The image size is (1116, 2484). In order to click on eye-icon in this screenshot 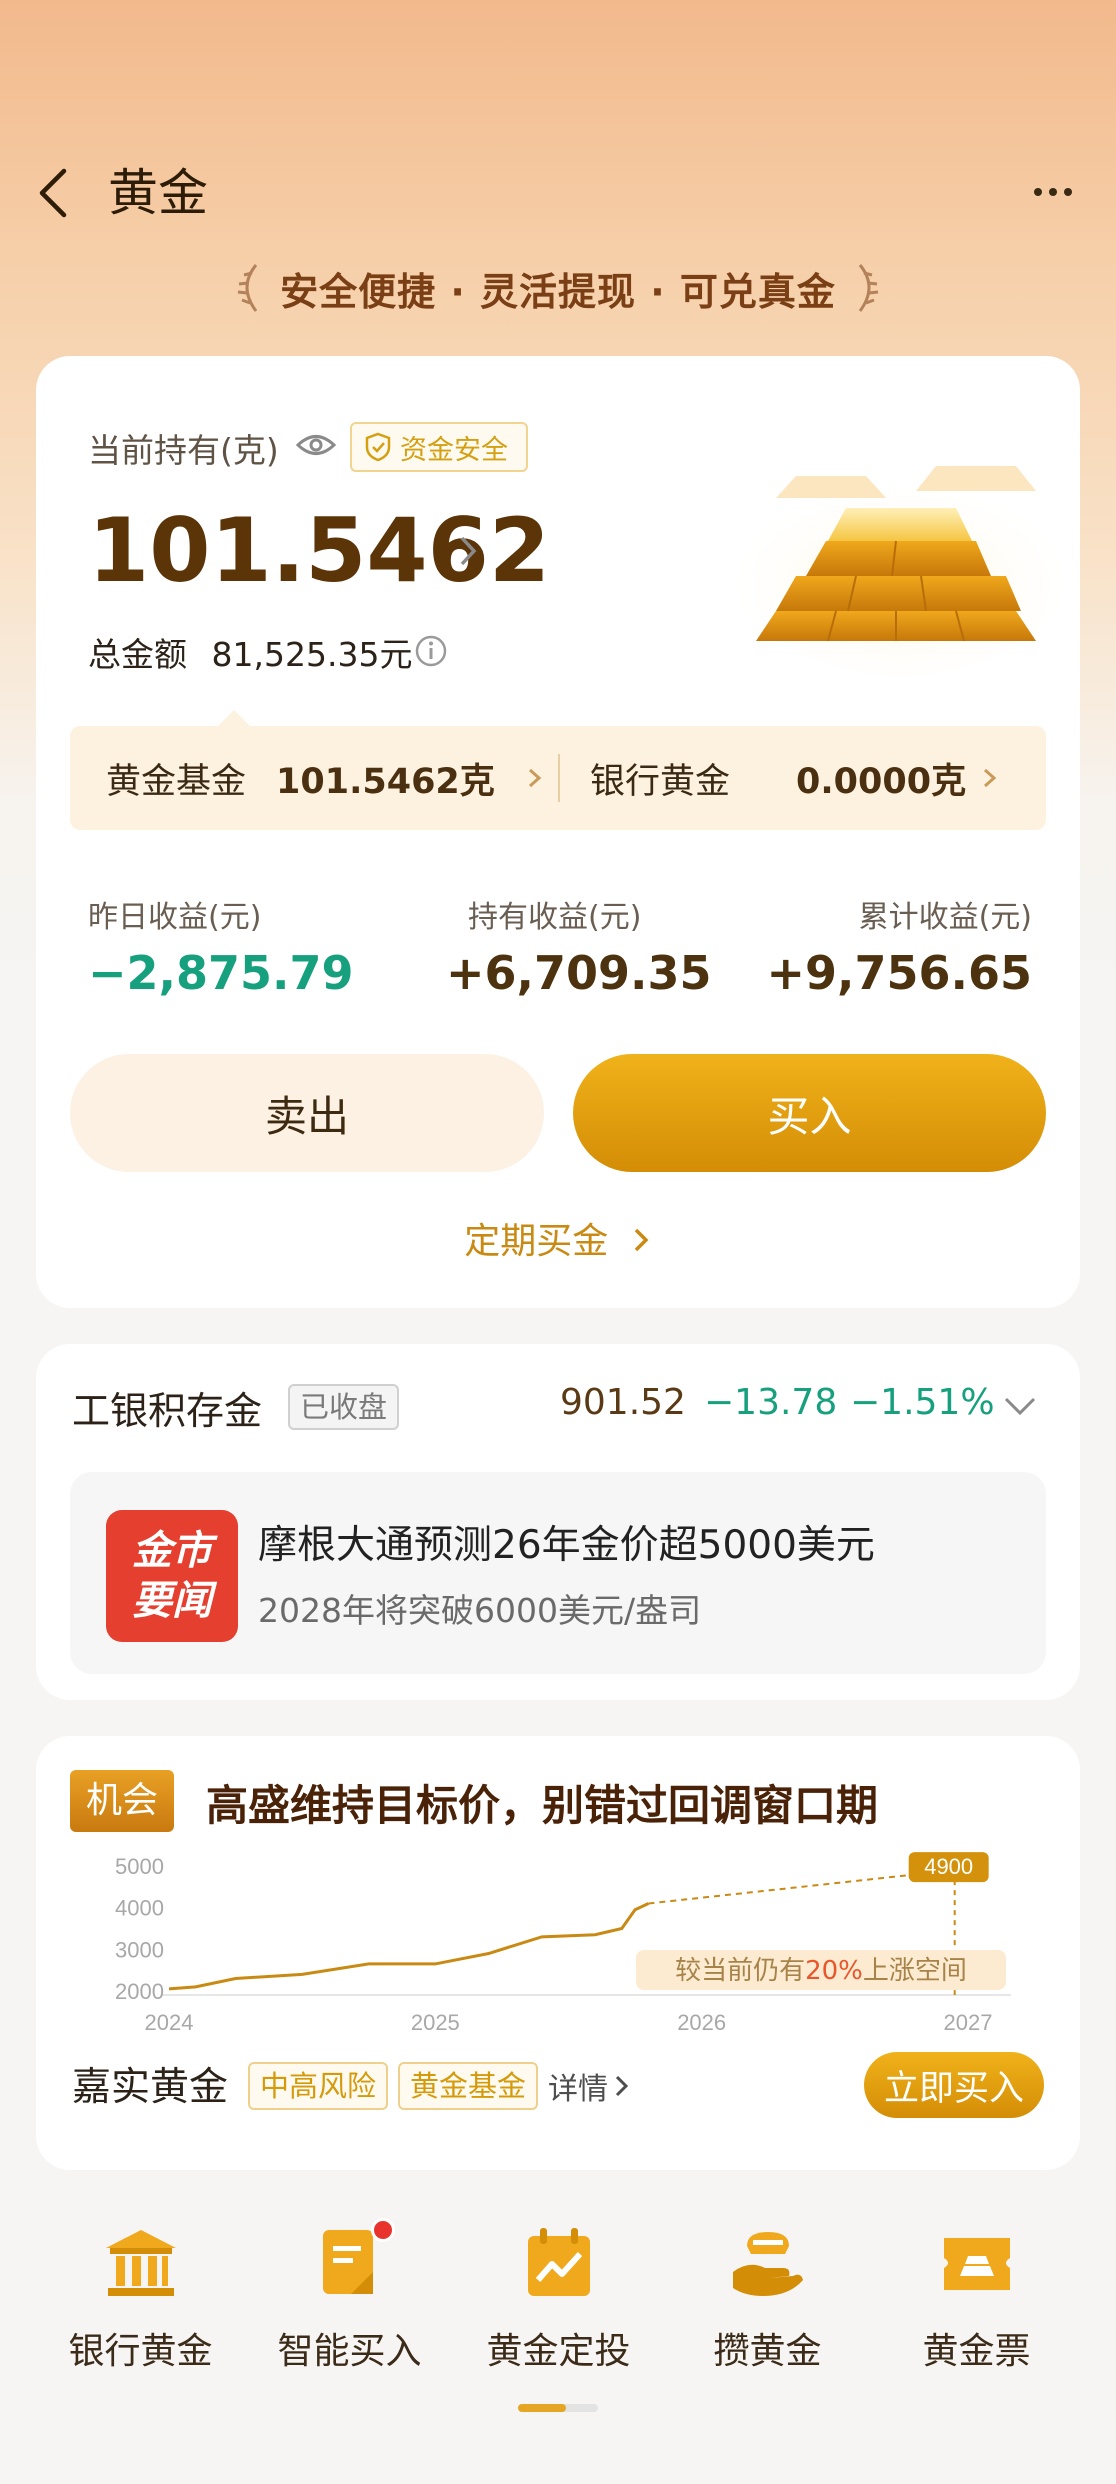, I will do `click(316, 445)`.